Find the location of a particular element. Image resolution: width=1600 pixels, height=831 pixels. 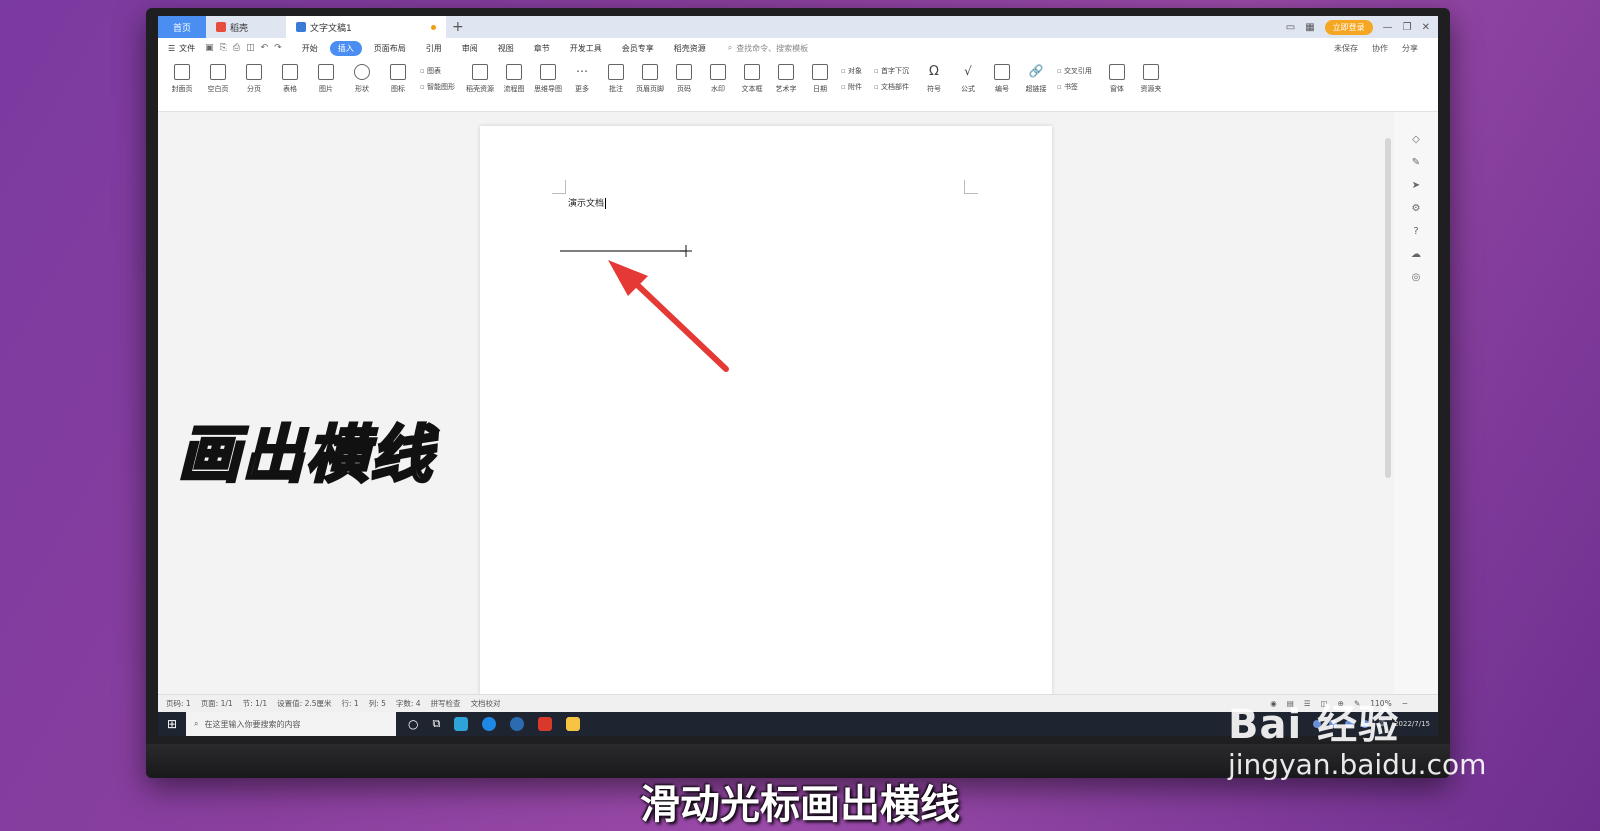

ribbon-cover-page: 封面页 is located at coordinates (182, 79).